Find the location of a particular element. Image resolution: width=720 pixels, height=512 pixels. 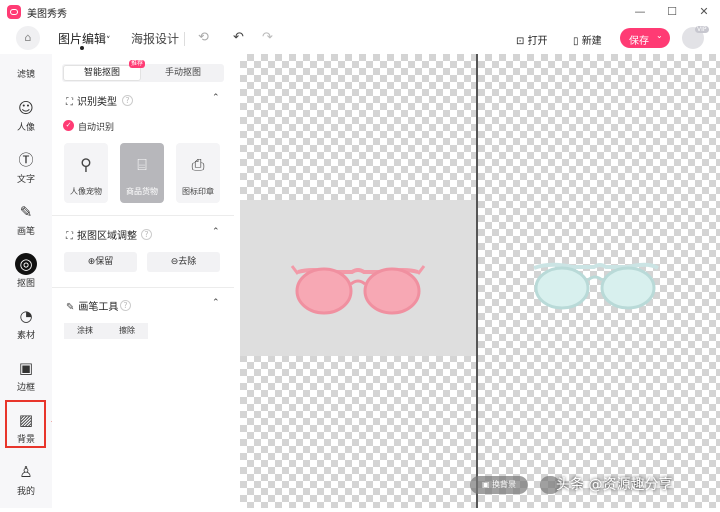

portrait-icon: ☺ is located at coordinates (26, 108).